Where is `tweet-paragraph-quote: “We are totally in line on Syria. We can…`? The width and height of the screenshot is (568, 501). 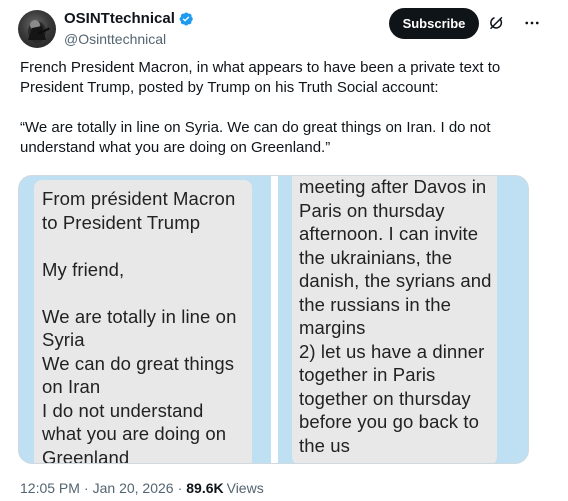
tweet-paragraph-quote: “We are totally in line on Syria. We can… is located at coordinates (255, 137).